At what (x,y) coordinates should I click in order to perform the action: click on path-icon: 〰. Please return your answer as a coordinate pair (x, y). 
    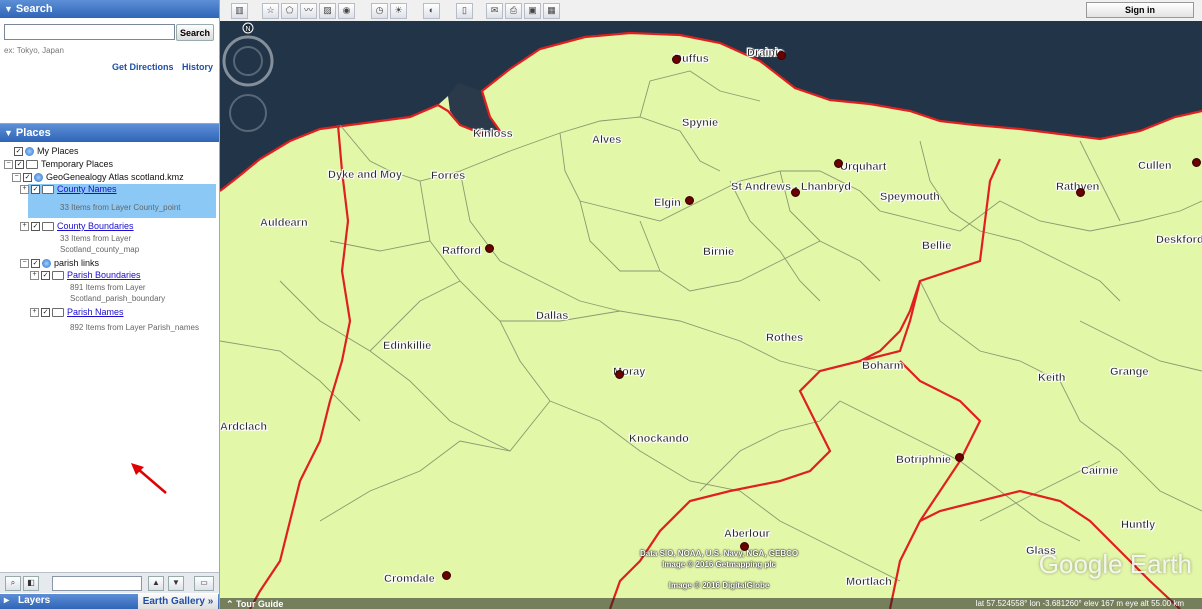
    Looking at the image, I should click on (308, 11).